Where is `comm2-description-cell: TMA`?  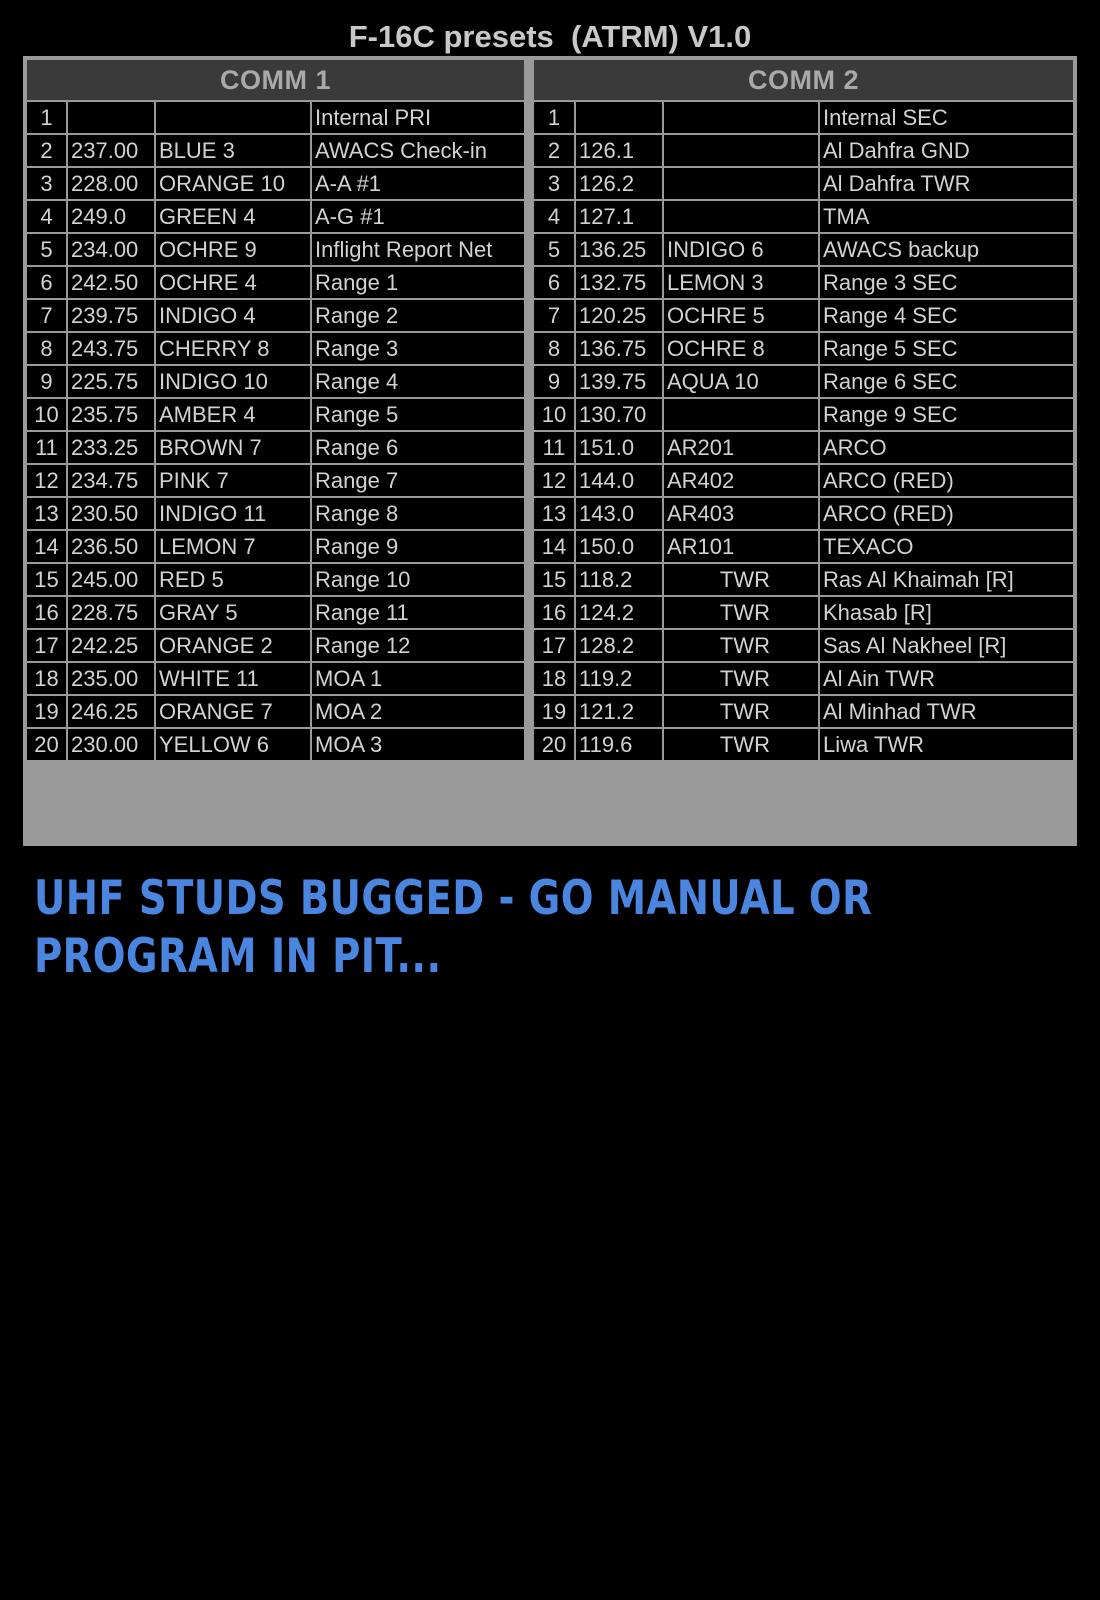
comm2-description-cell: TMA is located at coordinates (946, 216).